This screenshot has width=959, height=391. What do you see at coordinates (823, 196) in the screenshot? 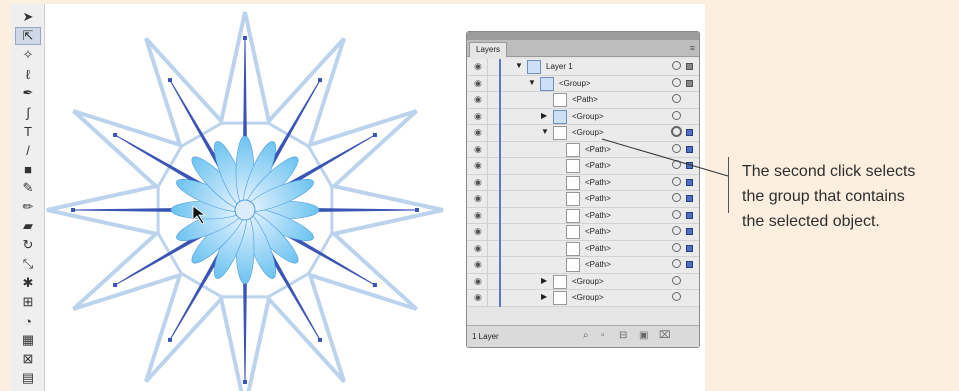
I see `callout-line-2: the group that contains` at bounding box center [823, 196].